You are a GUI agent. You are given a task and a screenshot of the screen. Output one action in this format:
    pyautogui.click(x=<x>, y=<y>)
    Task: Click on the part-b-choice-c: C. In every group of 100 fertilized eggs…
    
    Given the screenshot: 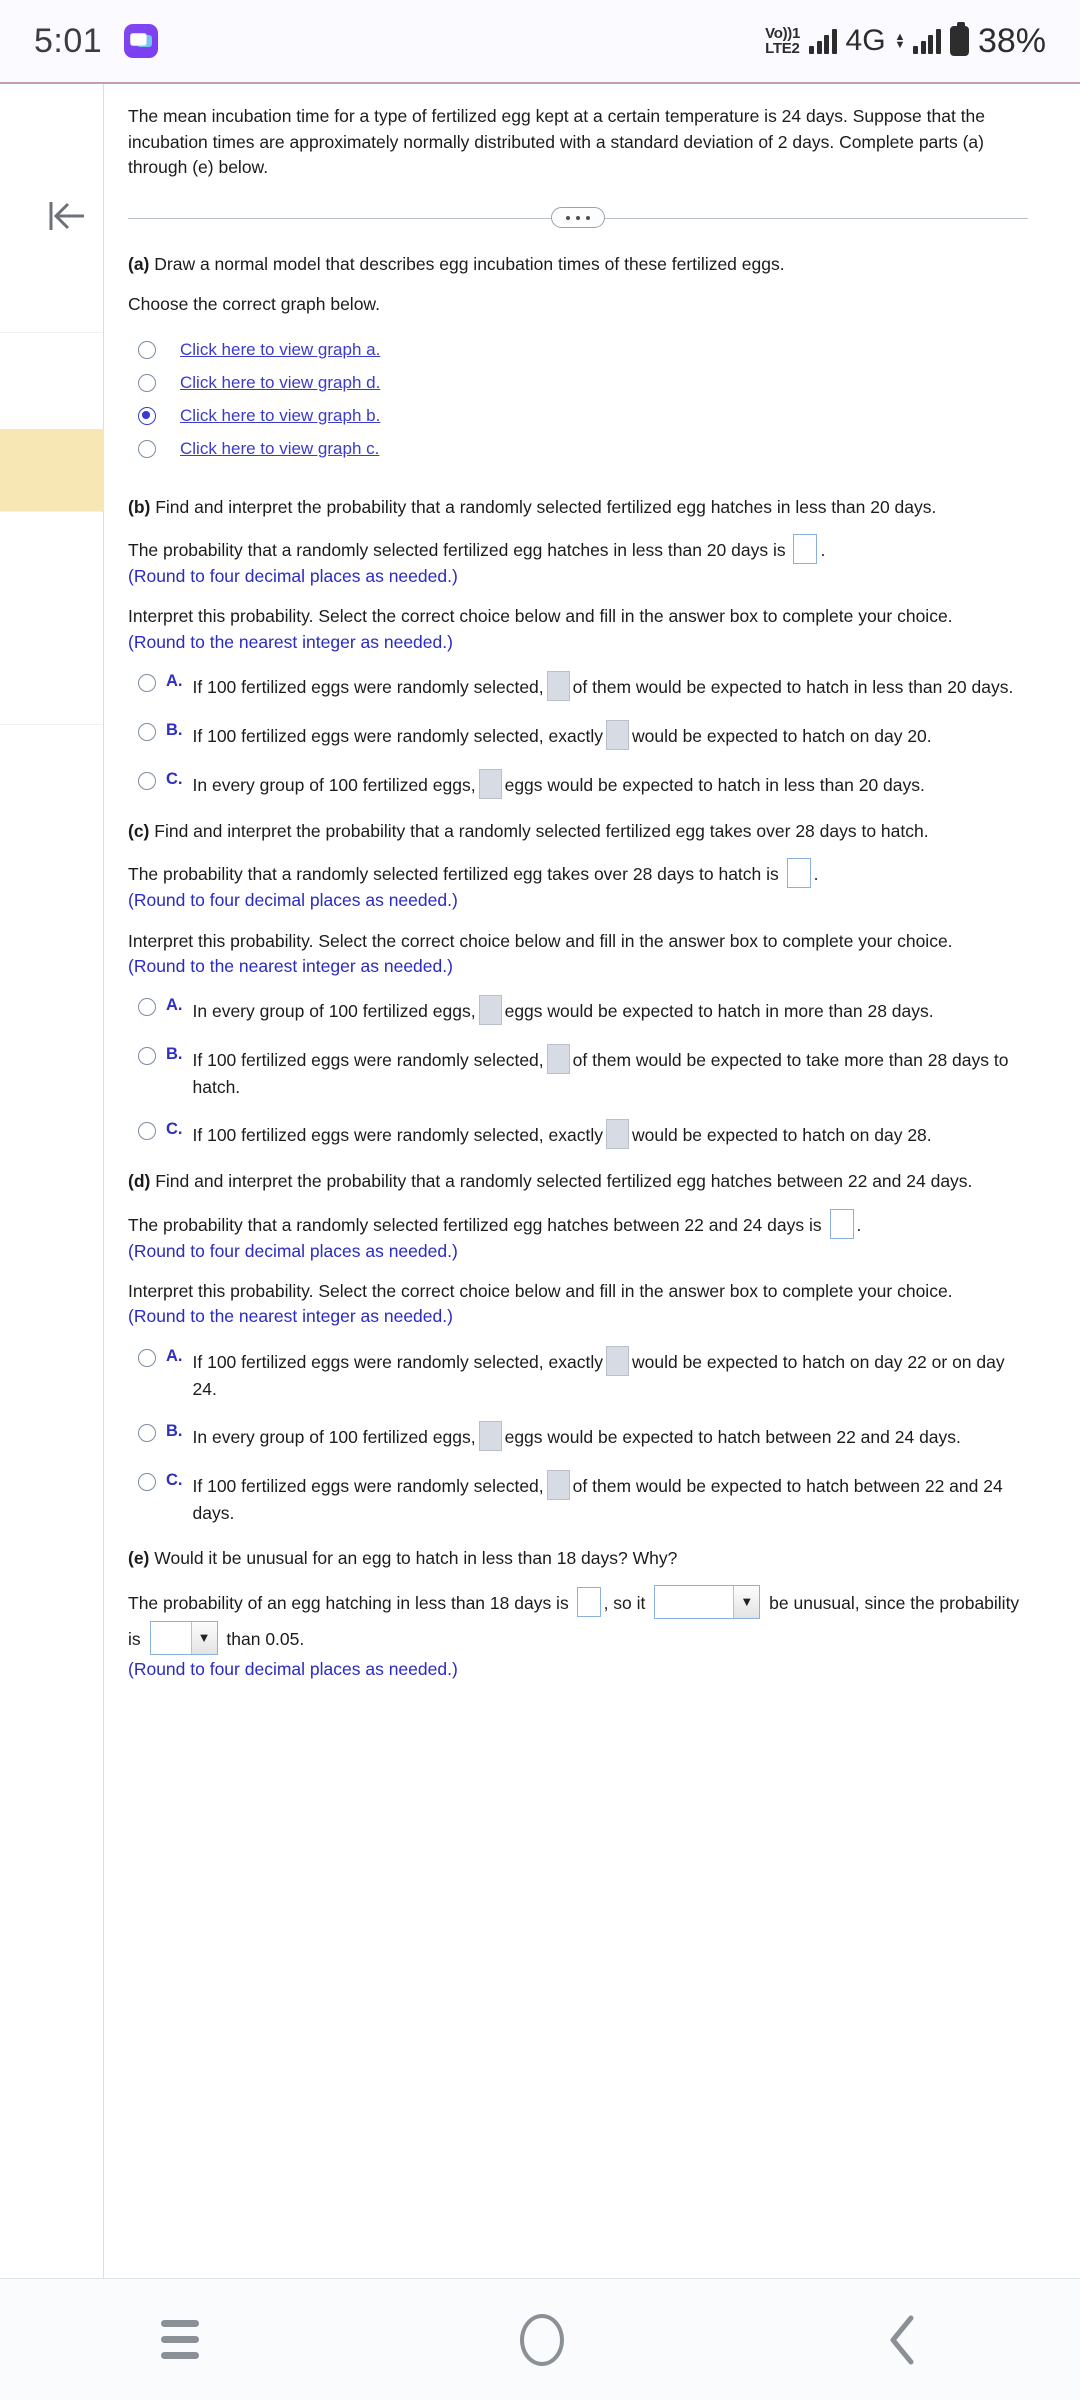 What is the action you would take?
    pyautogui.click(x=582, y=783)
    